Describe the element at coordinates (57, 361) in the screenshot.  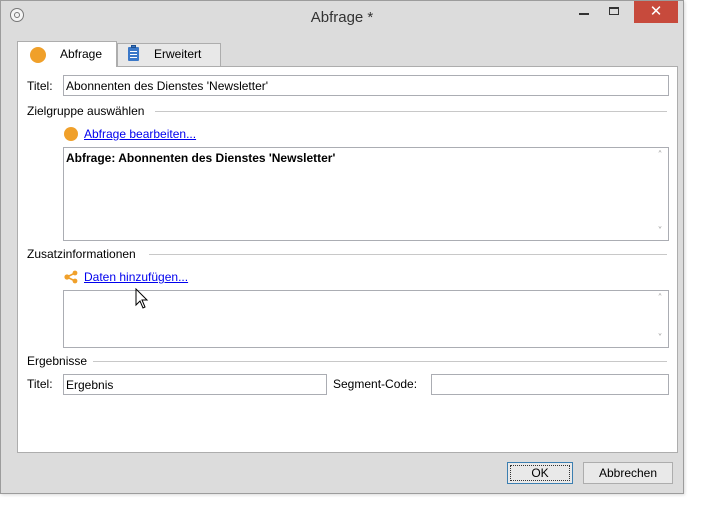
I see `section-results-label: Ergebnisse` at that location.